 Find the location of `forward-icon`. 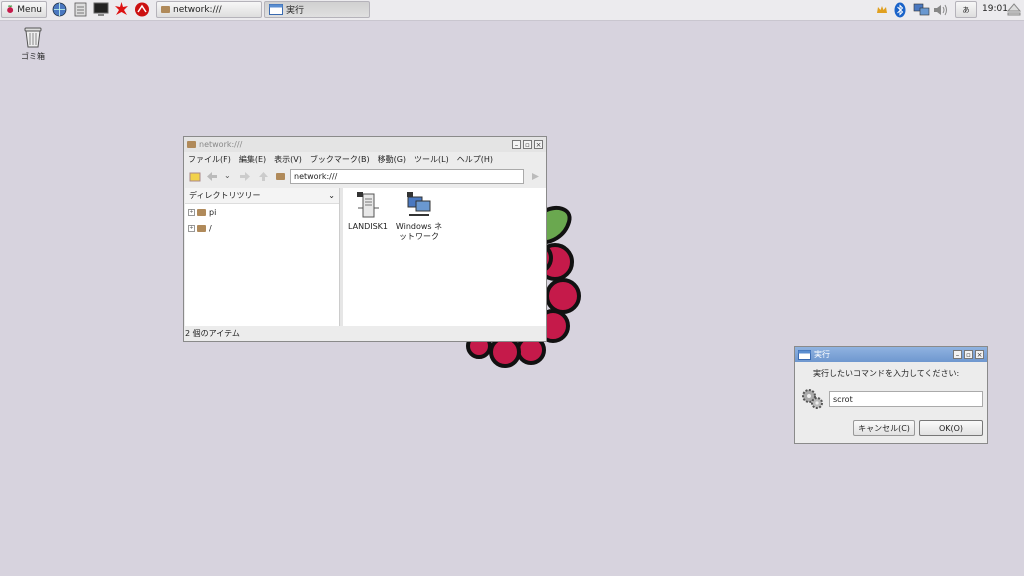

forward-icon is located at coordinates (245, 176).